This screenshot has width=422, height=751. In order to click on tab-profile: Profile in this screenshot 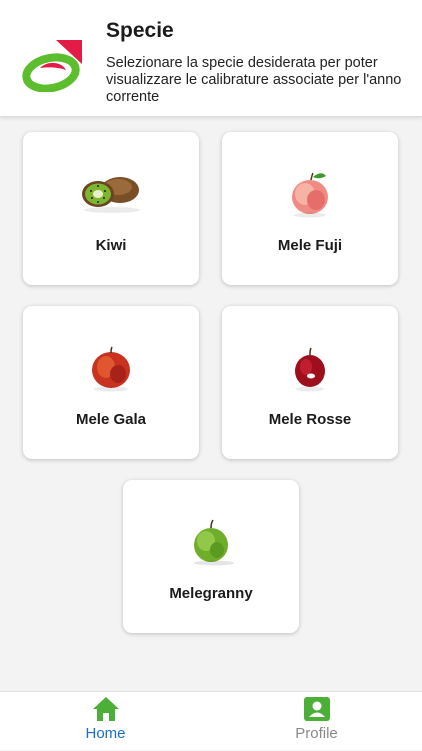, I will do `click(316, 721)`.